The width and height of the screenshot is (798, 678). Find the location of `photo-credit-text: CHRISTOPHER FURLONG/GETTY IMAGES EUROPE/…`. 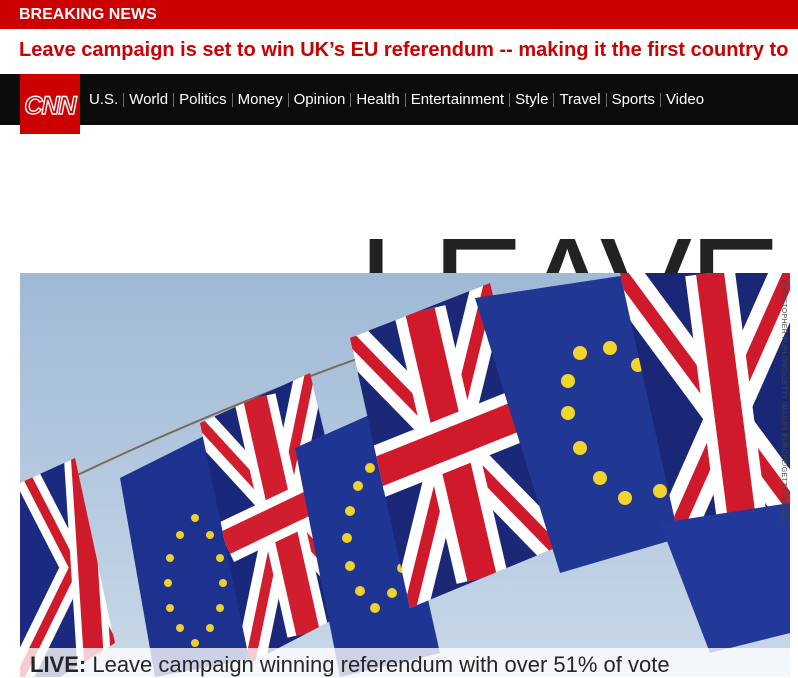

photo-credit-text: CHRISTOPHER FURLONG/GETTY IMAGES EUROPE/… is located at coordinates (783, 401).